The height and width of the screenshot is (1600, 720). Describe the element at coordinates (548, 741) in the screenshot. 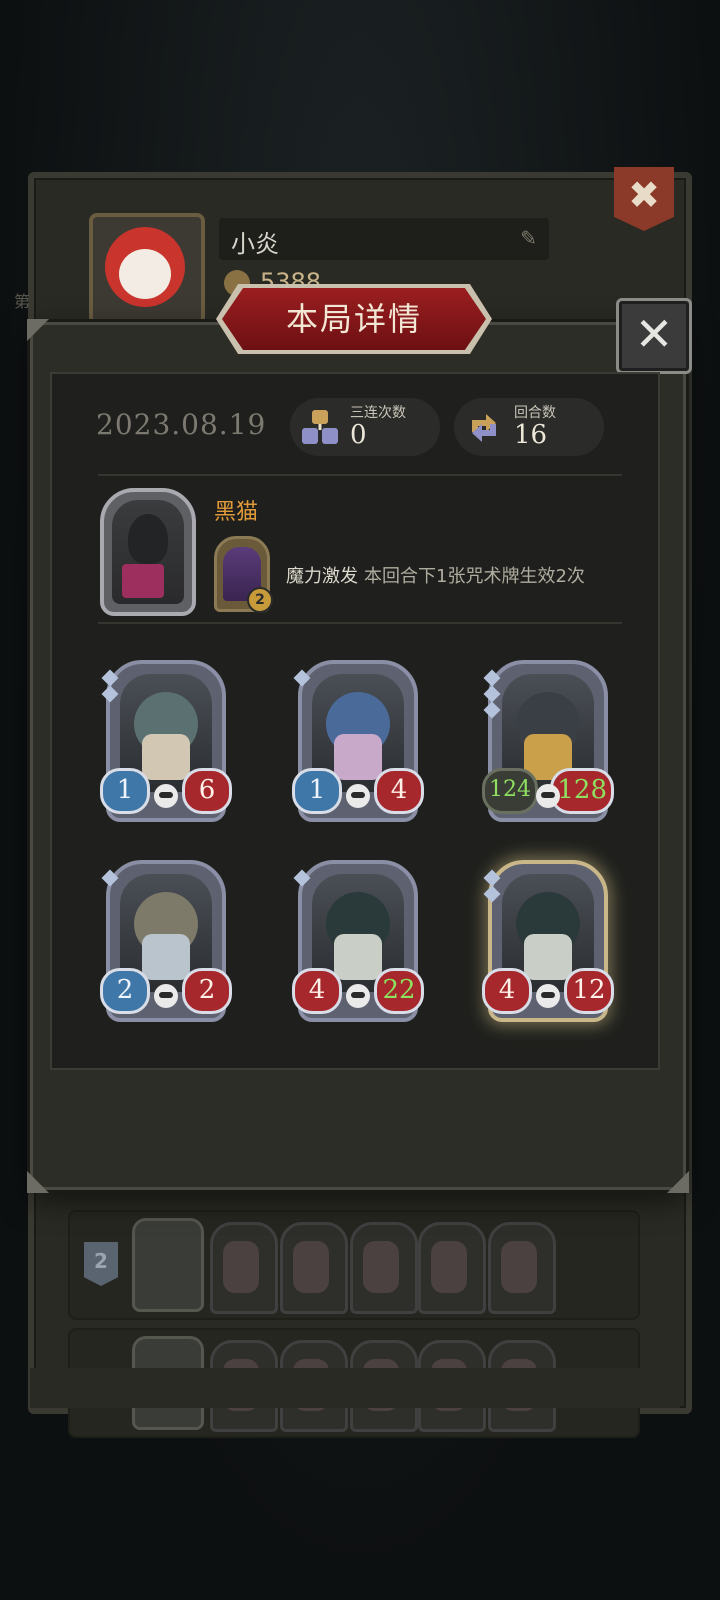

I see `unit-card: 124 128` at that location.